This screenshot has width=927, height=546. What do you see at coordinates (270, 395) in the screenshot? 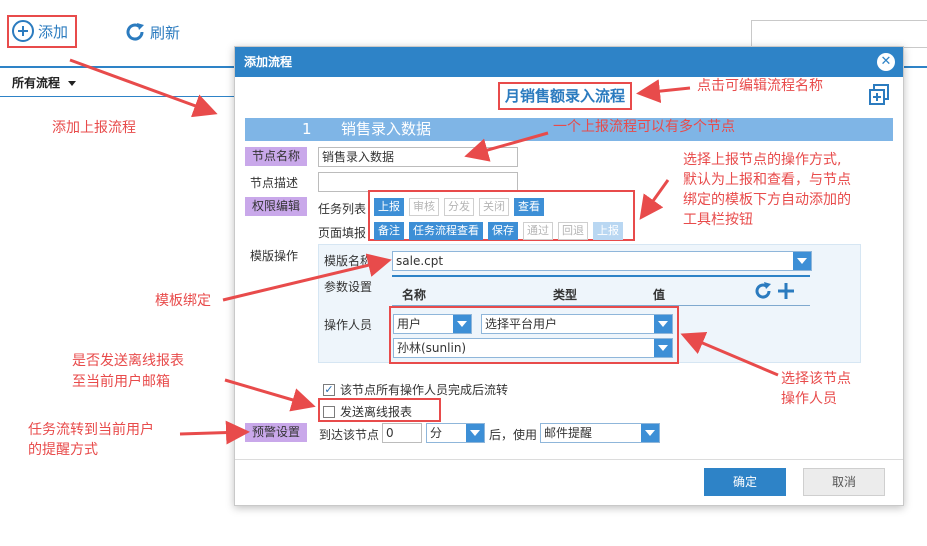
I see `arrow-offline` at bounding box center [270, 395].